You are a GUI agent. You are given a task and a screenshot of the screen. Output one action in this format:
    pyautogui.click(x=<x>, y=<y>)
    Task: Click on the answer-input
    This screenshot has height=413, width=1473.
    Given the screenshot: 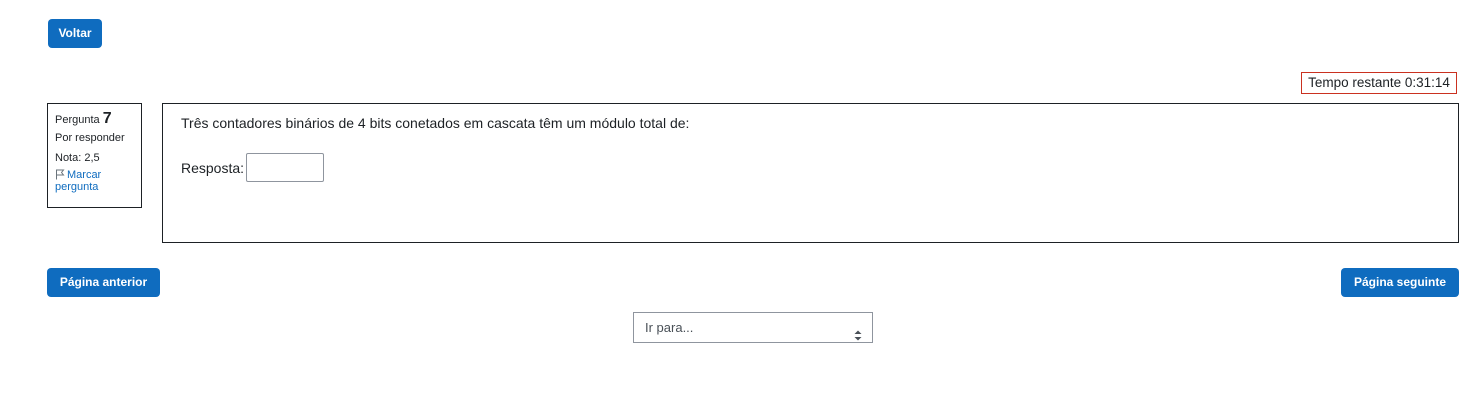 What is the action you would take?
    pyautogui.click(x=285, y=167)
    